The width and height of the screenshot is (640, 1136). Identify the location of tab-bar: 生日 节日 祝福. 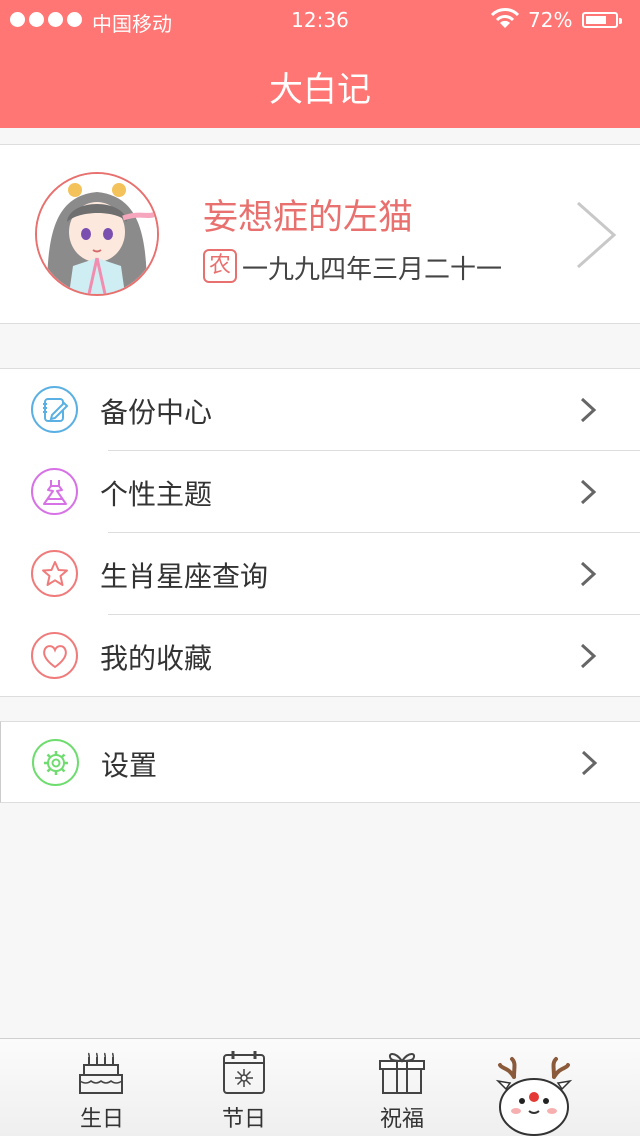
(320, 1087).